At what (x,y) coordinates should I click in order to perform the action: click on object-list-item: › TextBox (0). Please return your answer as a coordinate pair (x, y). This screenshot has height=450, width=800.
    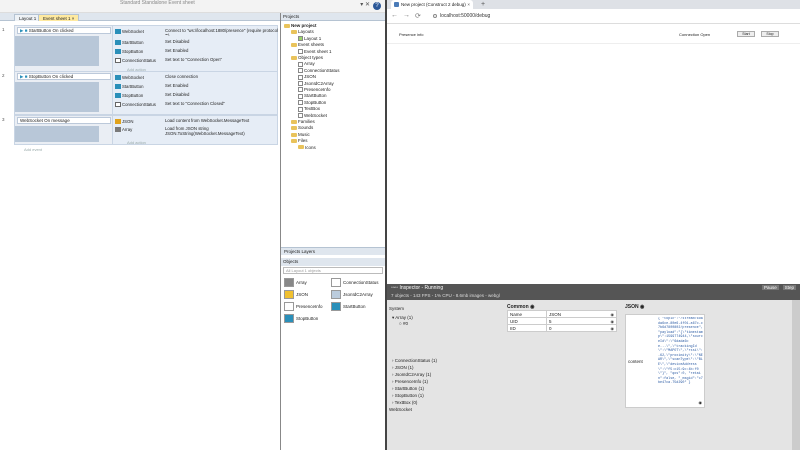
    Looking at the image, I should click on (404, 403).